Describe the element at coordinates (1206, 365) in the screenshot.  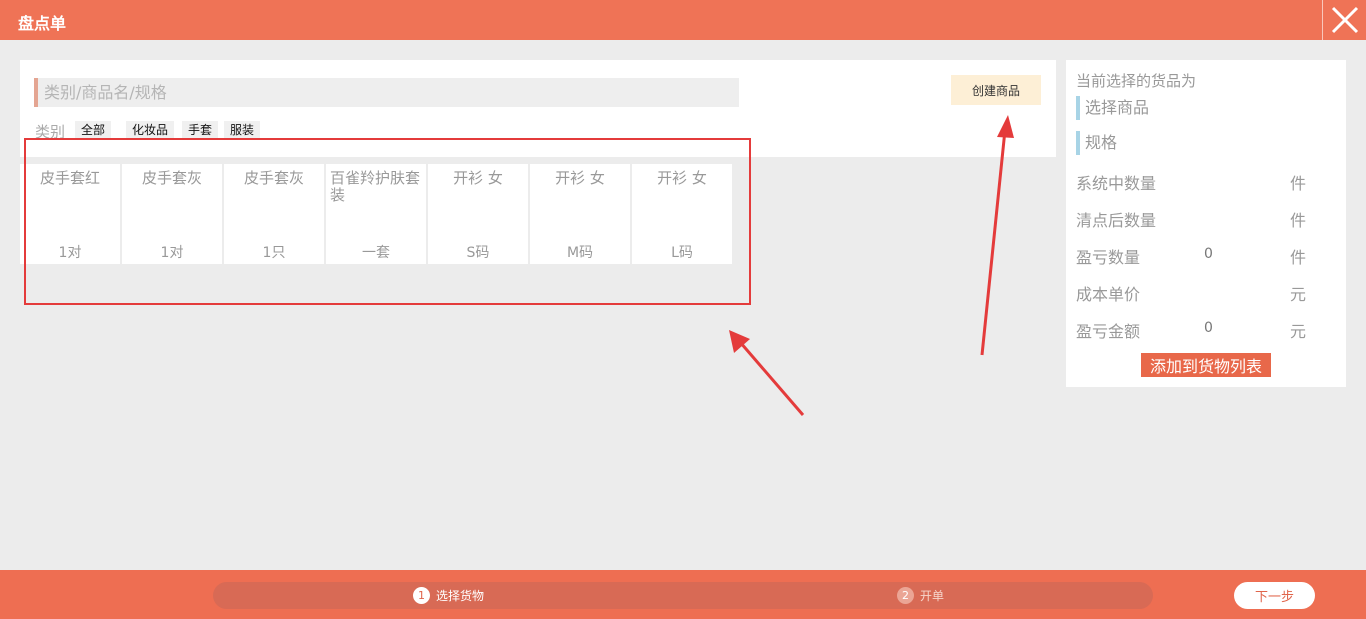
I see `add-to-list-button: 添加到货物列表` at that location.